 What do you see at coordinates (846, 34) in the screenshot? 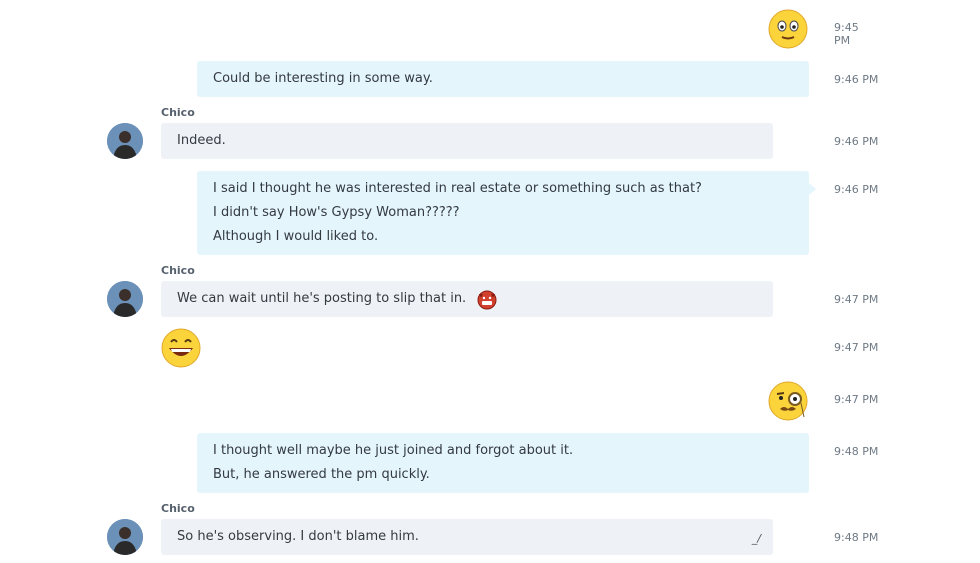
I see `timestamp: 9:45 PM` at bounding box center [846, 34].